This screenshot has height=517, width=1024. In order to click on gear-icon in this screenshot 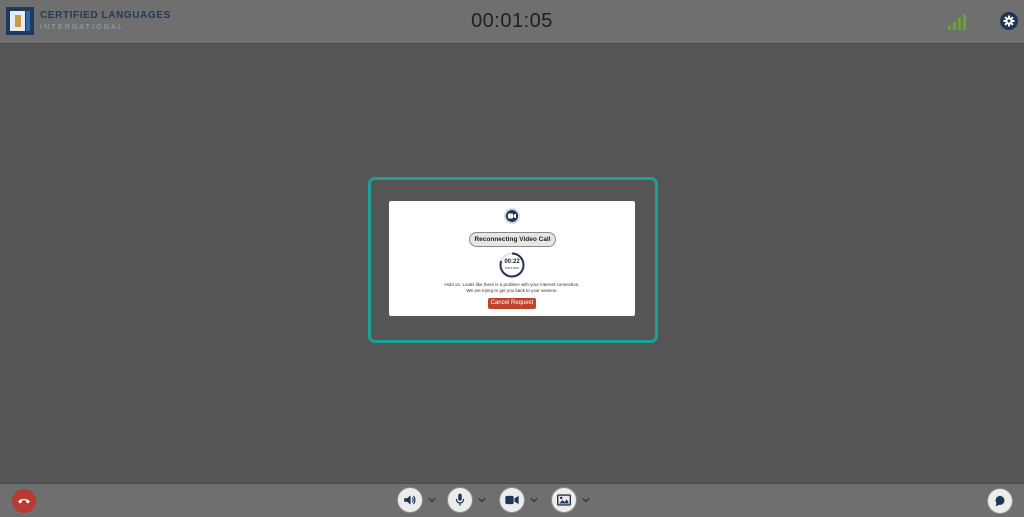, I will do `click(1009, 21)`.